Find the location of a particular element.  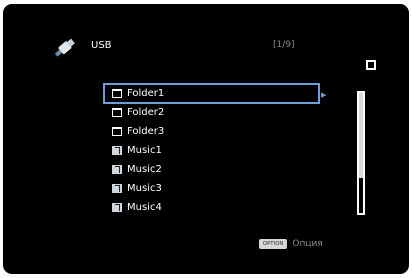

list-item-label: Folder2 is located at coordinates (146, 112).